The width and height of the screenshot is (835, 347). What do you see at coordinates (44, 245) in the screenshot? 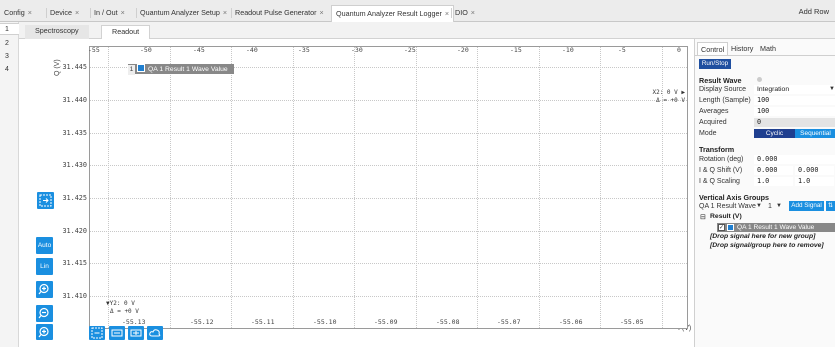
I see `auto-scale-button: Auto` at bounding box center [44, 245].